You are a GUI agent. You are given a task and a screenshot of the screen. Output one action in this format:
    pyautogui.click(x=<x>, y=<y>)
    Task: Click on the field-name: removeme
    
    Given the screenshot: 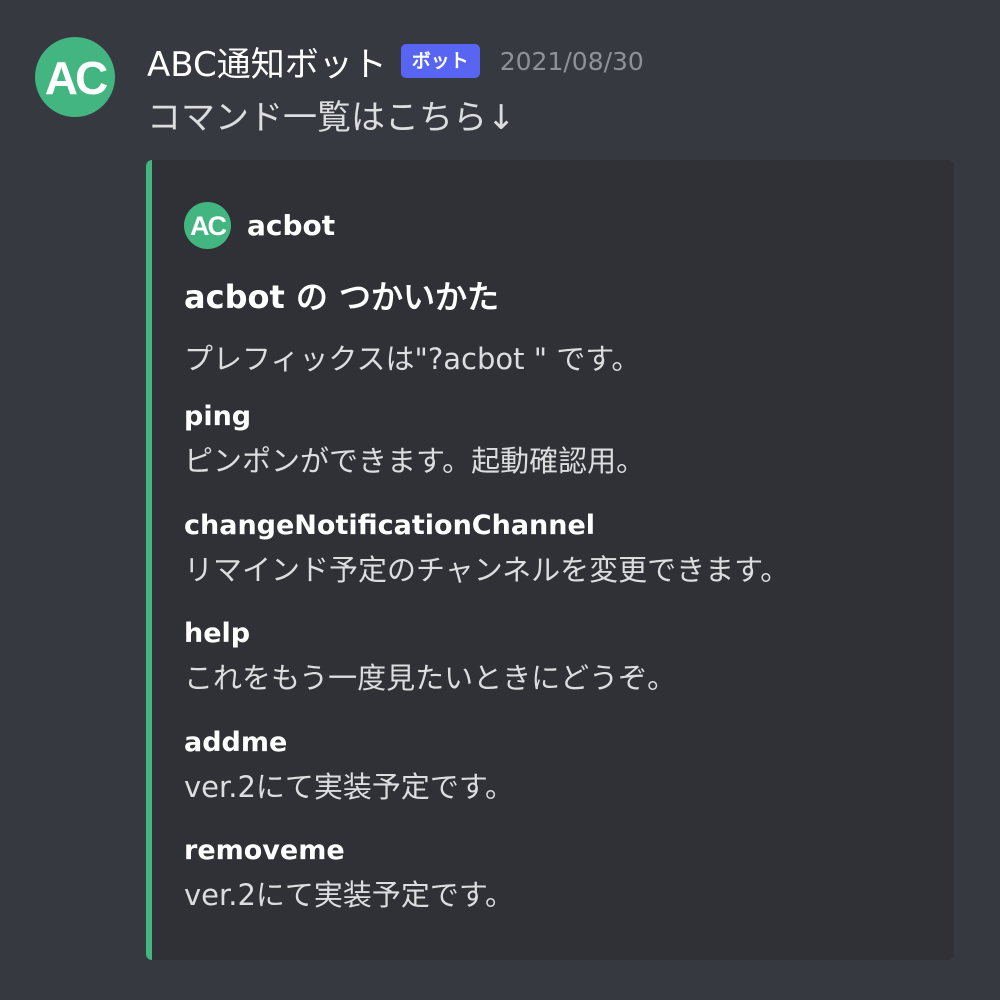 What is the action you would take?
    pyautogui.click(x=264, y=850)
    